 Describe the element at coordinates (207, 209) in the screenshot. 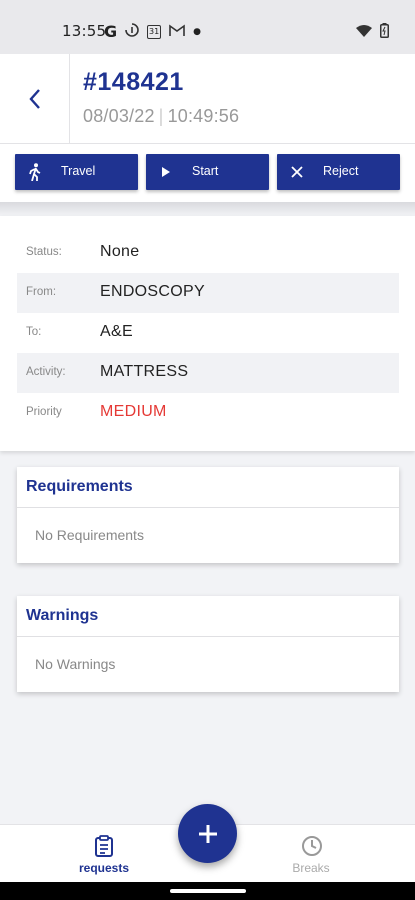

I see `section-divider` at that location.